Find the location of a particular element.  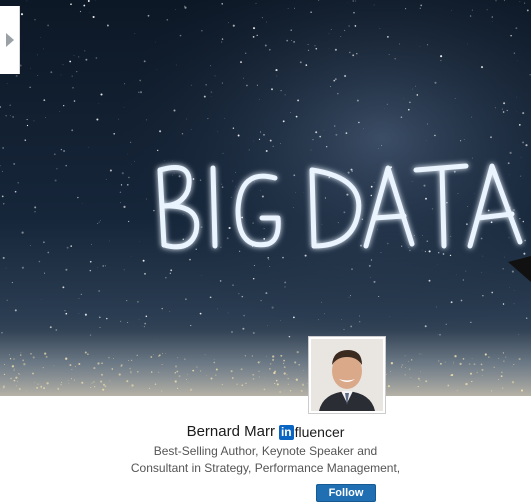

profile-name-row: Bernard Marr in fluencer is located at coordinates (265, 431).